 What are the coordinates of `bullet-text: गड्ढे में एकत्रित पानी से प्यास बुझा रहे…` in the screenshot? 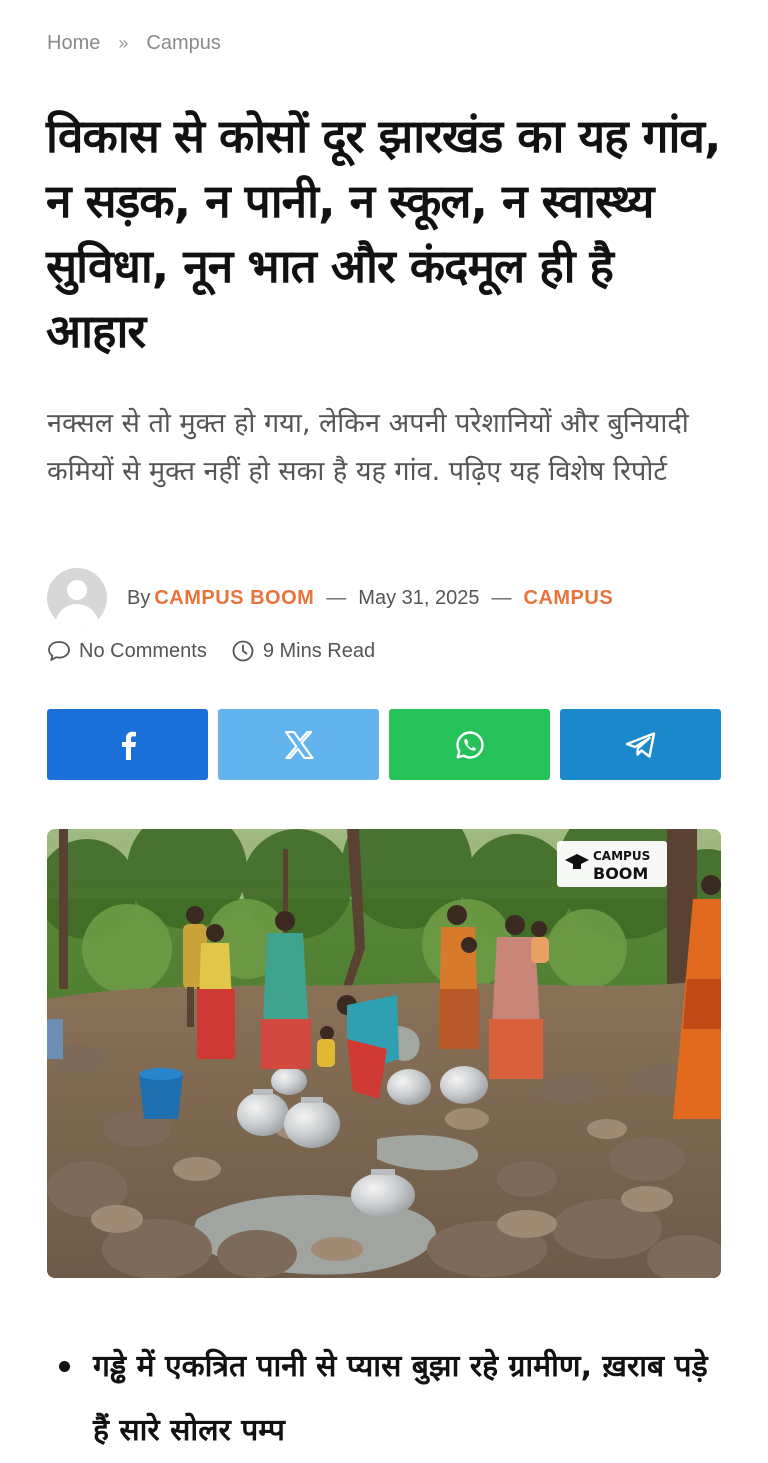 It's located at (400, 1398).